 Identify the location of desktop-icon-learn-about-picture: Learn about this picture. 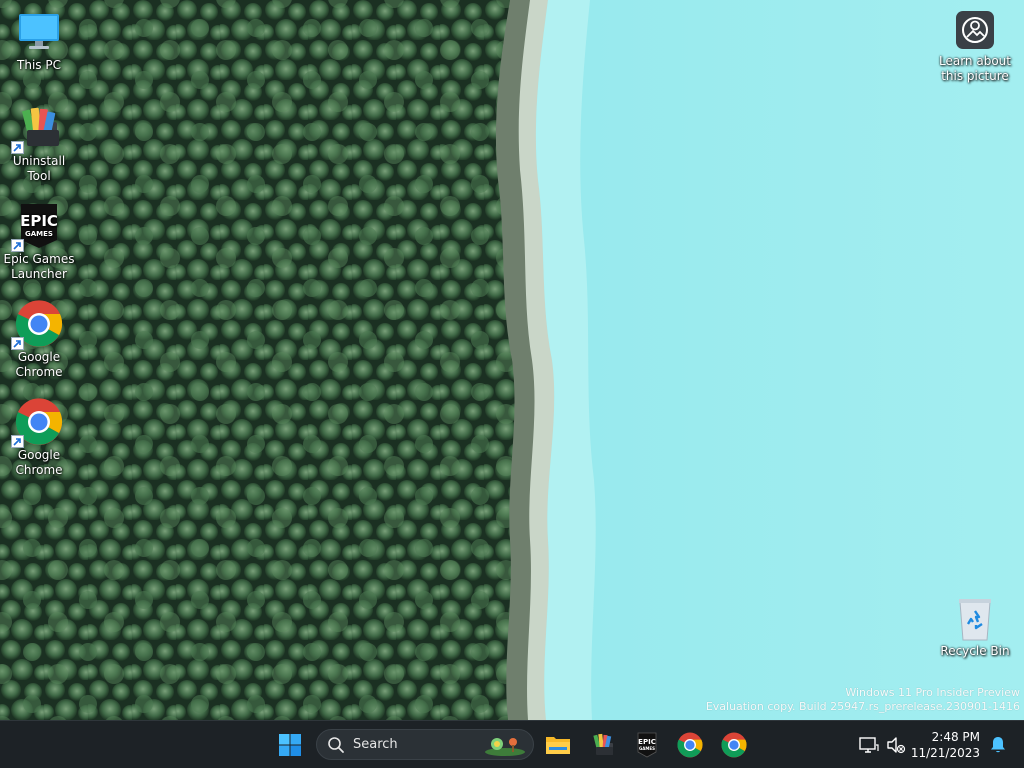
(975, 47).